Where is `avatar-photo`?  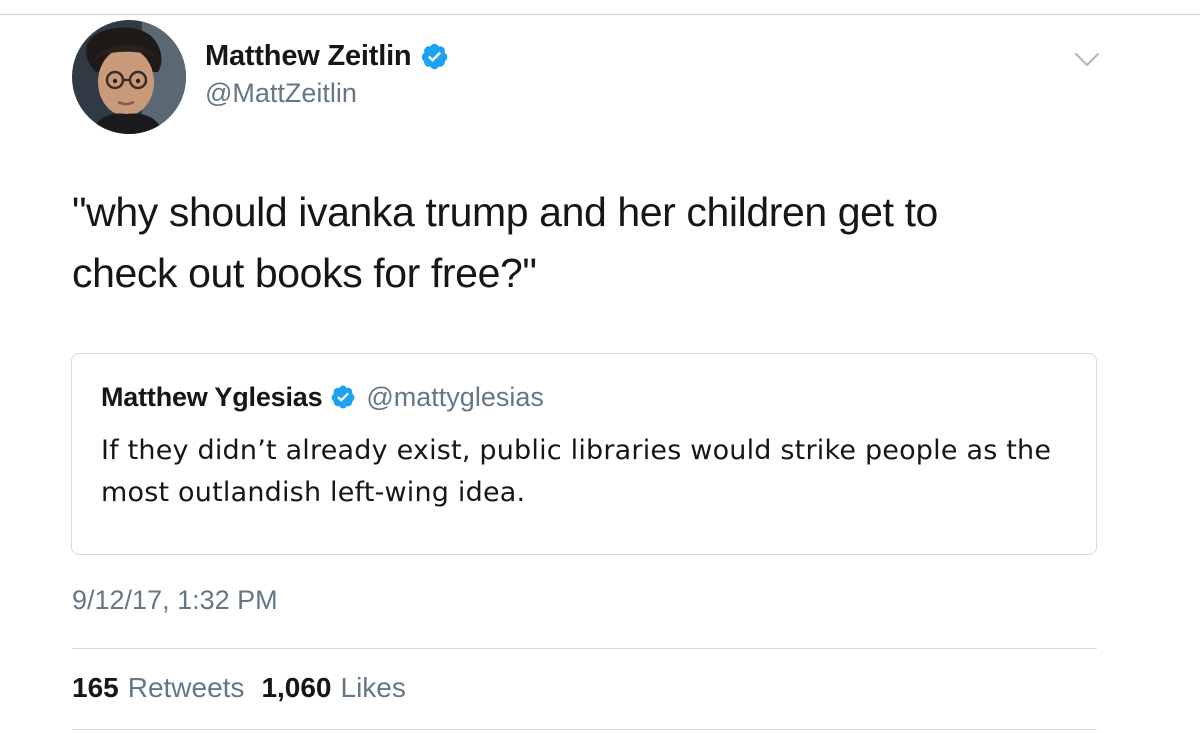 avatar-photo is located at coordinates (129, 77).